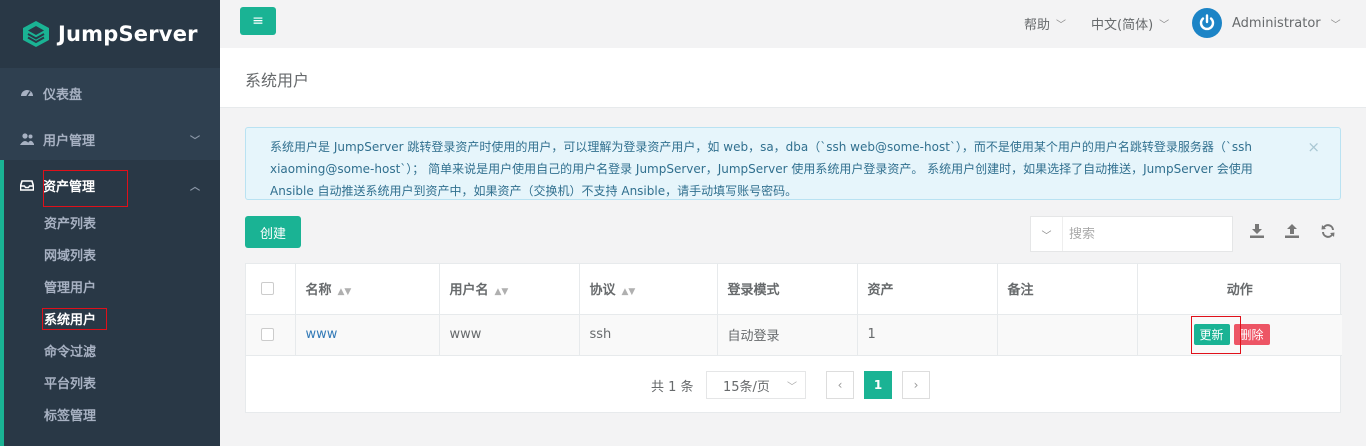 The height and width of the screenshot is (446, 1366). Describe the element at coordinates (469, 291) in the screenshot. I see `header-label: 用户名` at that location.